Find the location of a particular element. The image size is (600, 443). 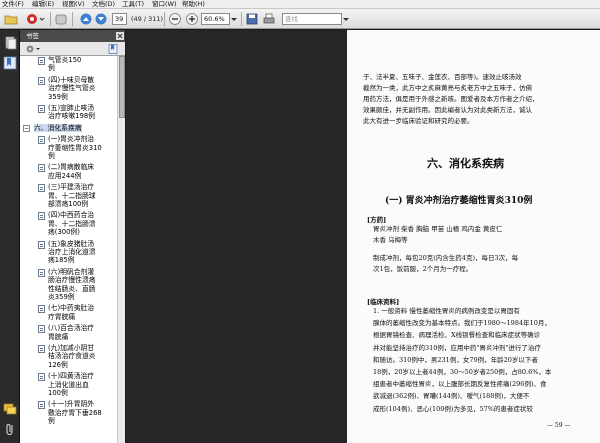

bookmark-label: 100例 is located at coordinates (58, 392).